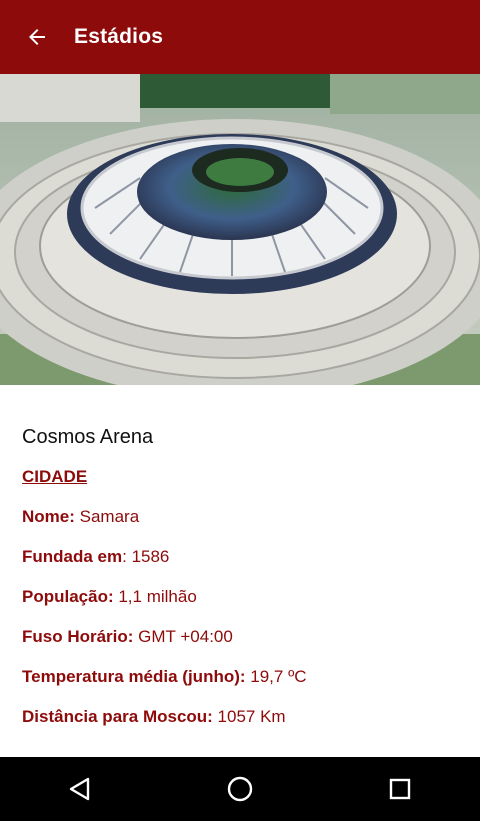 The image size is (480, 821). I want to click on timezone-row: Fuso Horário: GMT +04:00, so click(127, 637).